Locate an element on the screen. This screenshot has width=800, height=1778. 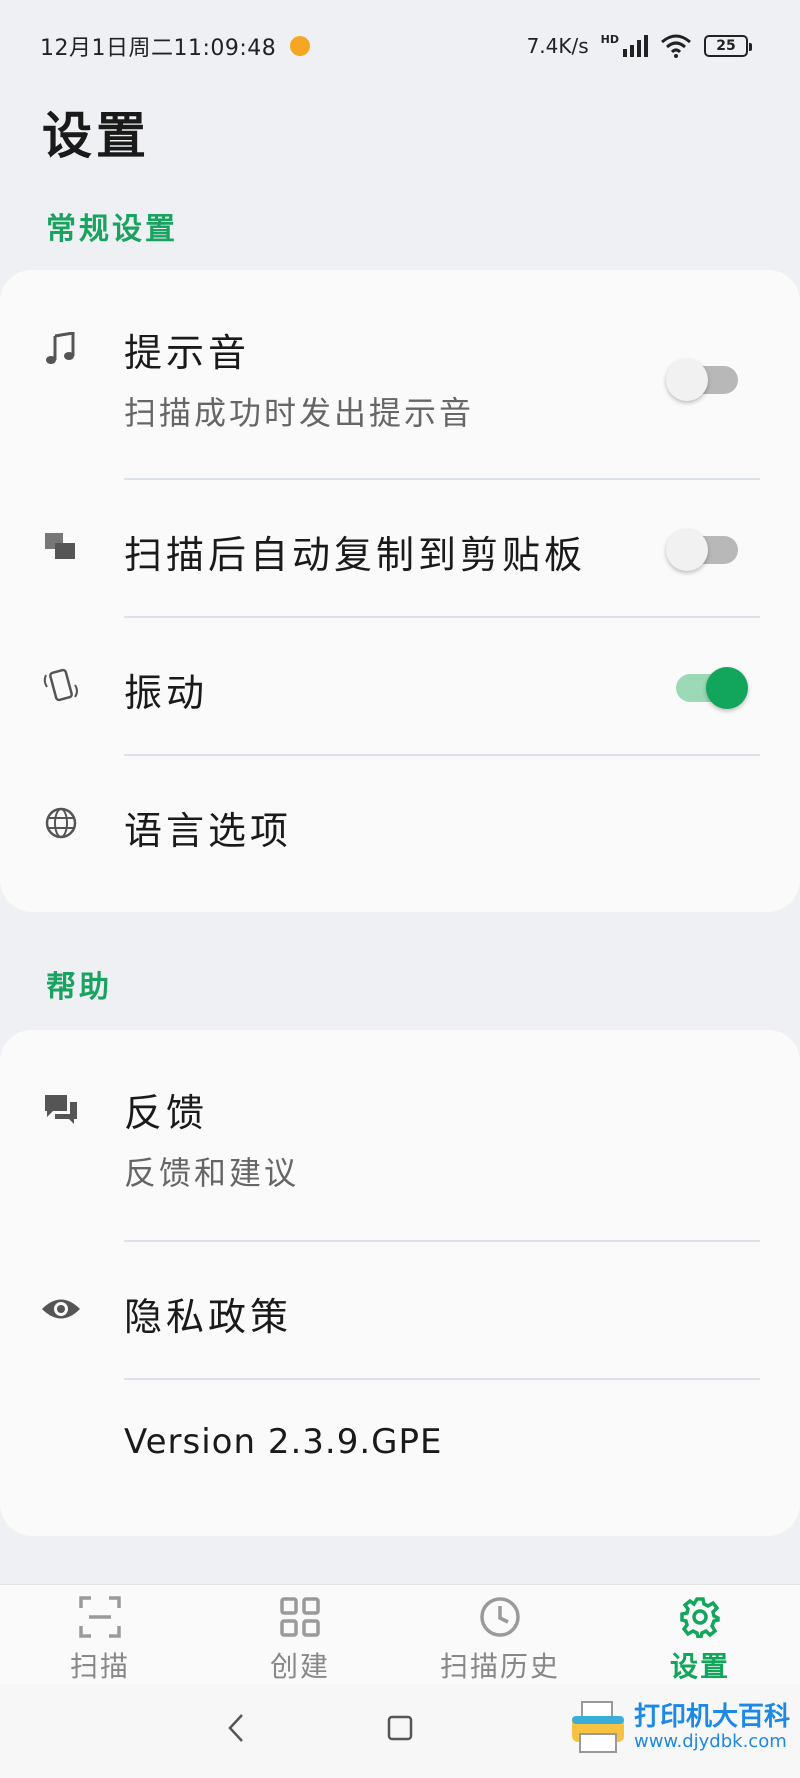
setting-row-auto-copy: 扫描后自动复制到剪贴板 is located at coordinates (400, 548).